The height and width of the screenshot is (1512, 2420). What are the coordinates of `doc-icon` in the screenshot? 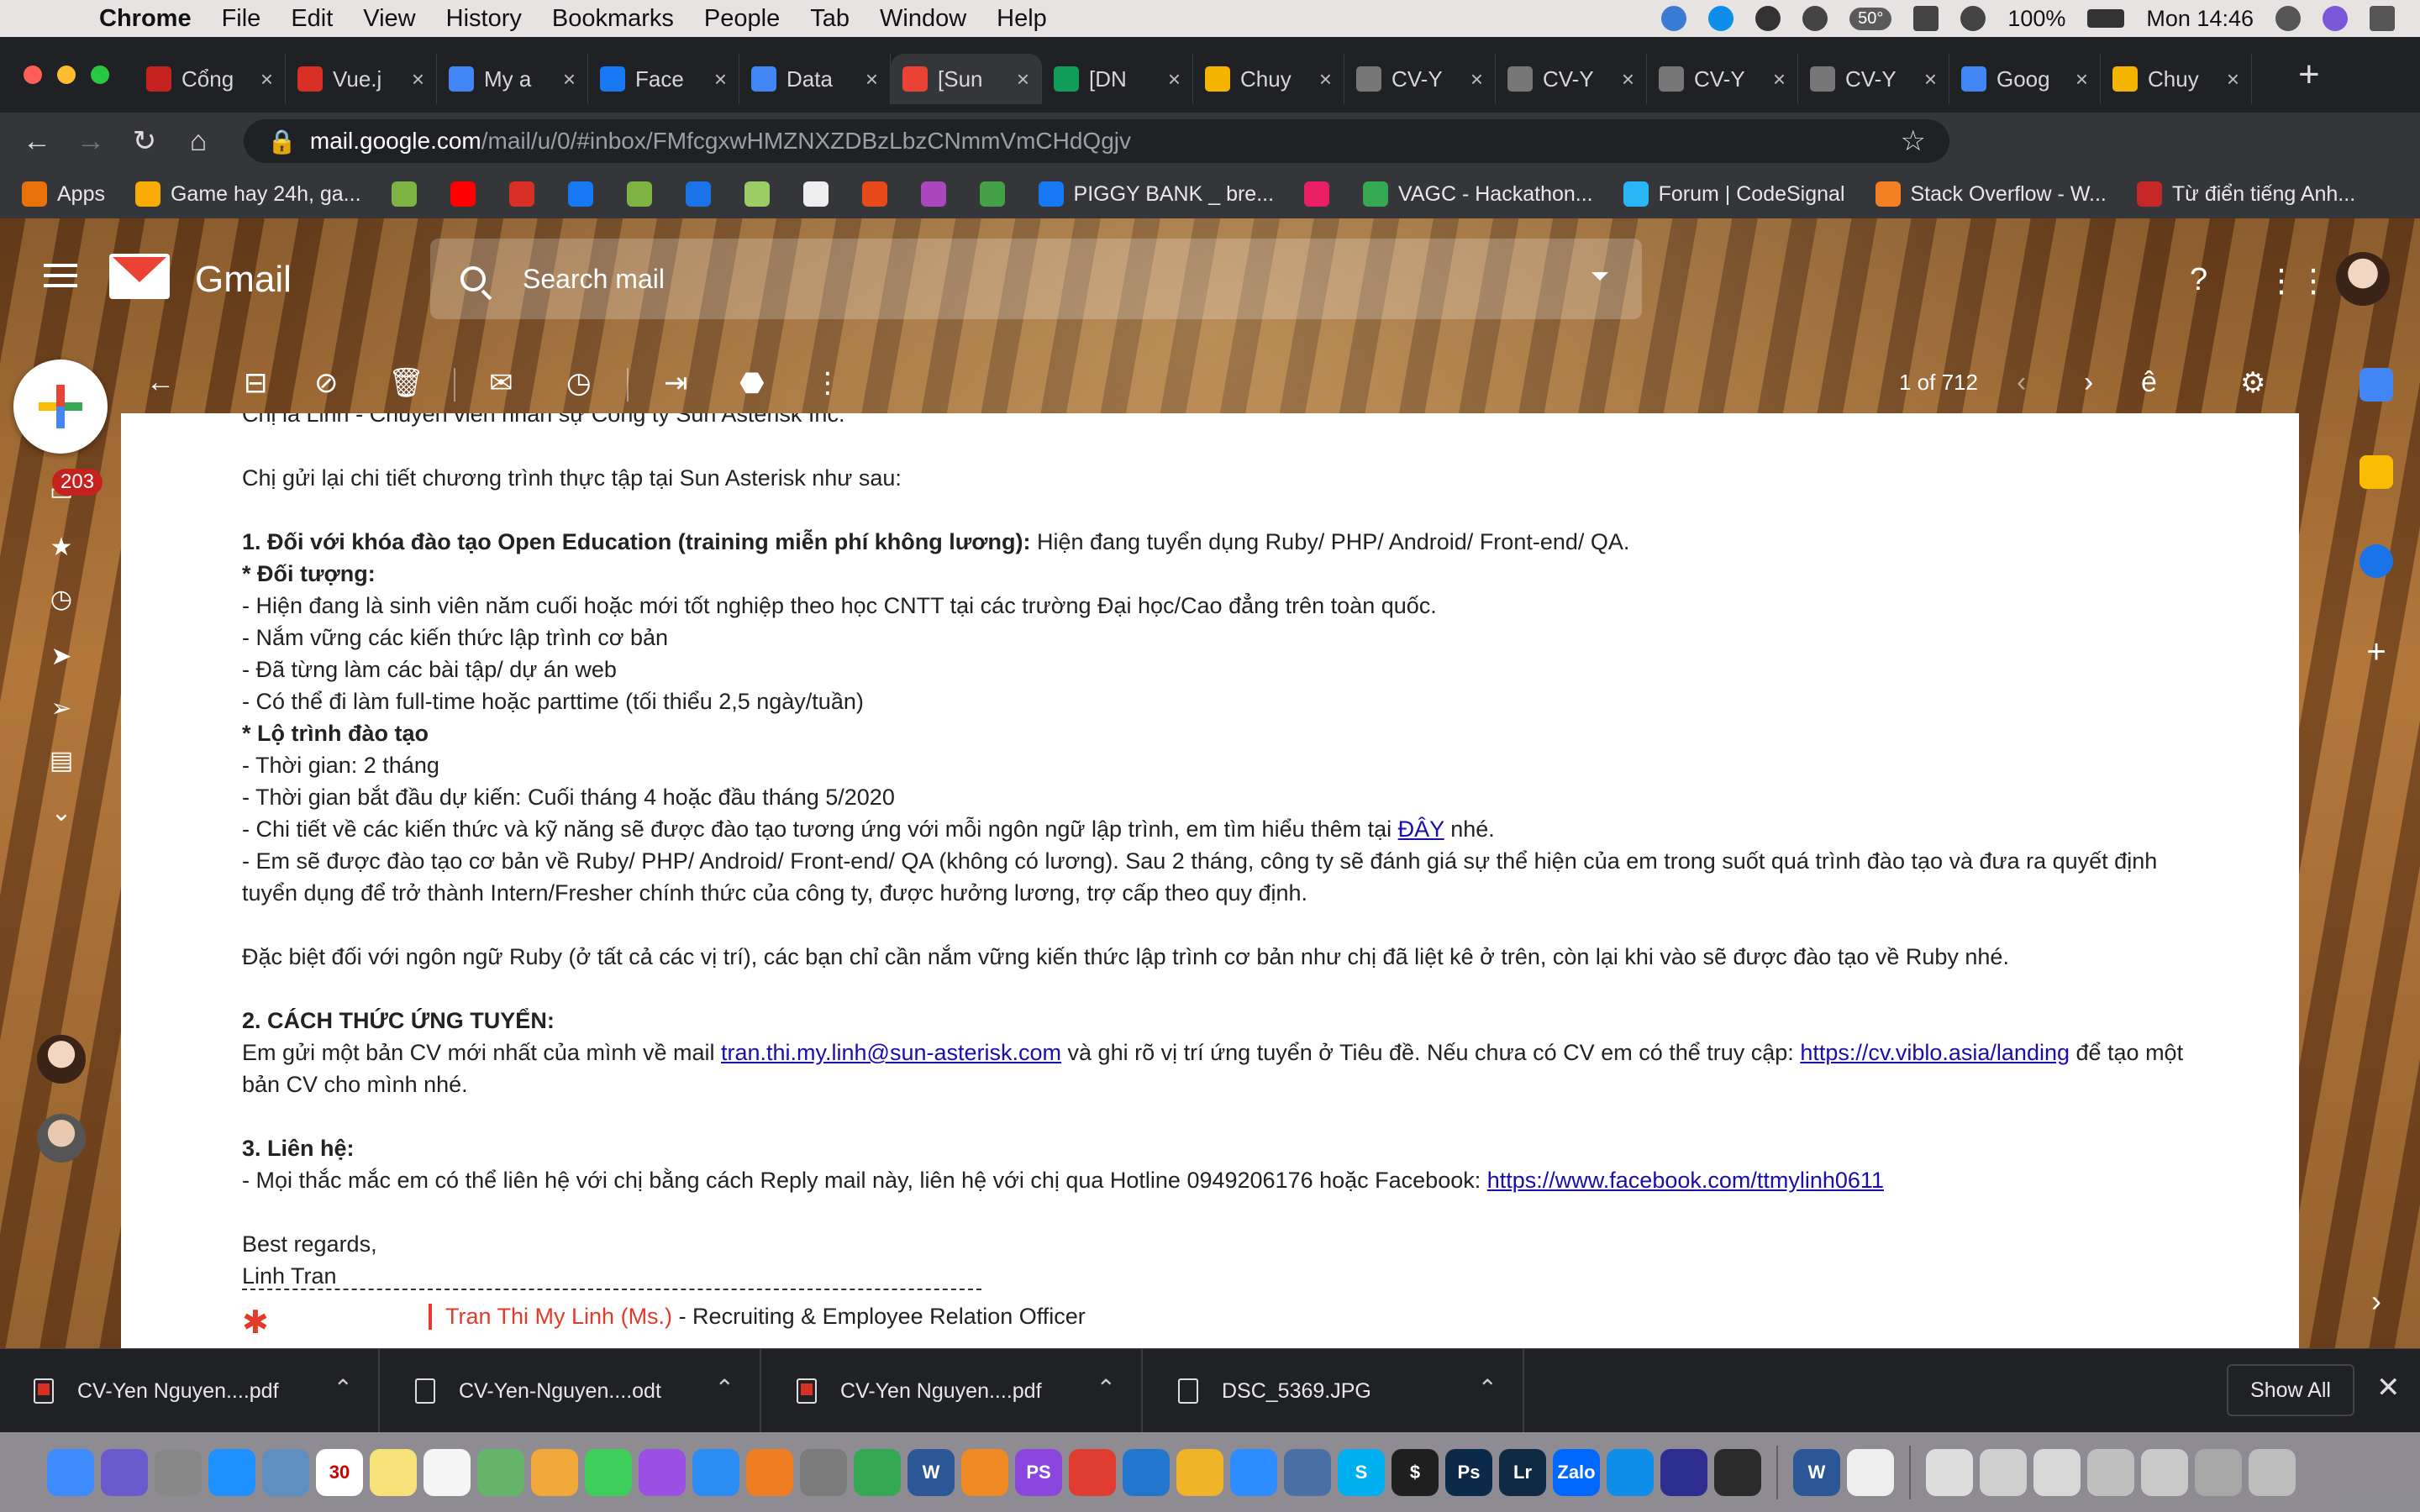 It's located at (1870, 1472).